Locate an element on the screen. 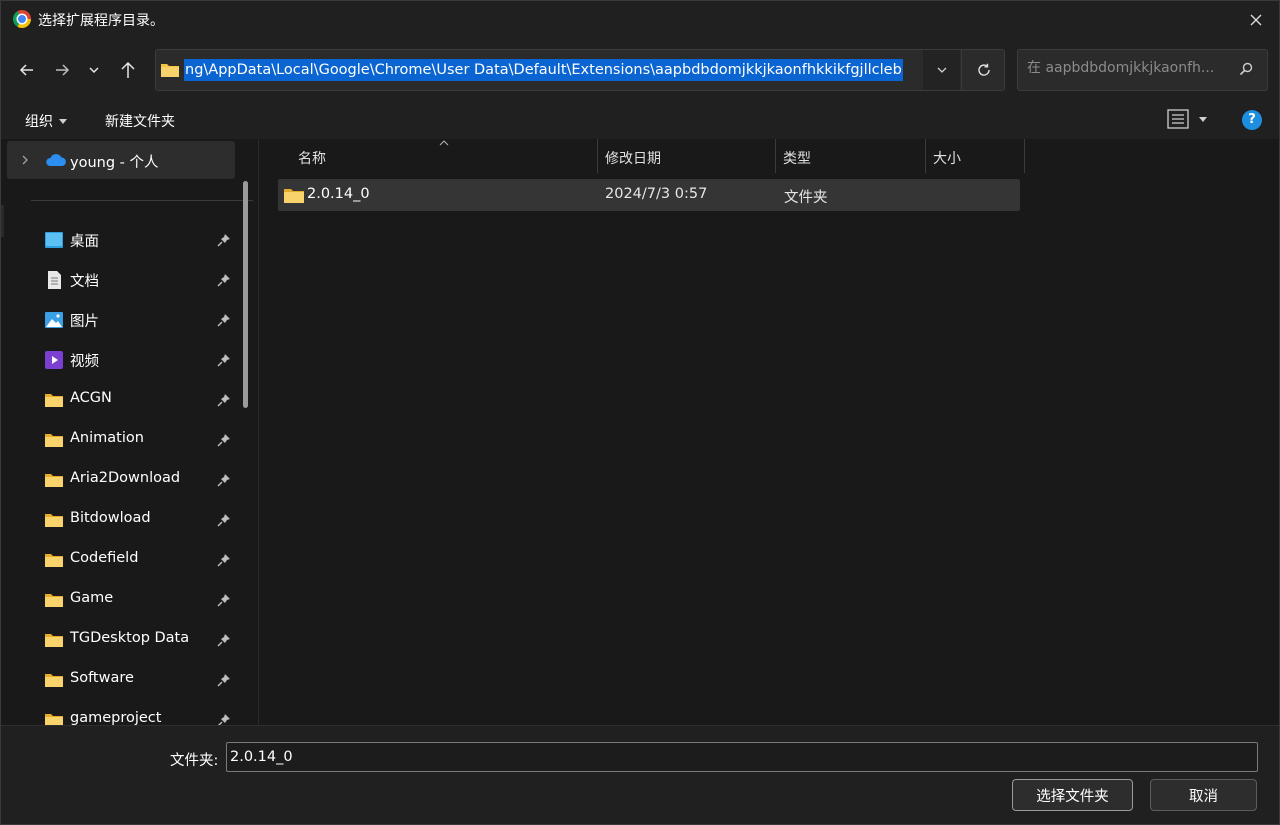 This screenshot has width=1280, height=825. document-icon is located at coordinates (54, 280).